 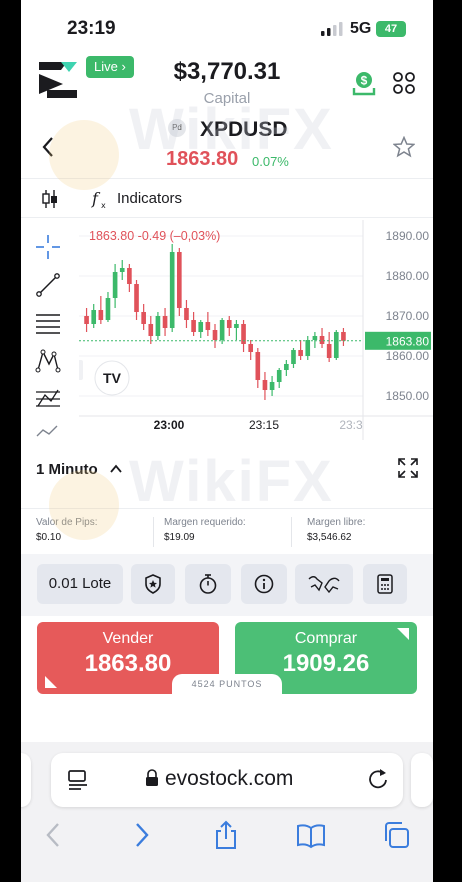 I want to click on timeframe-selector: 1 Minuto, so click(x=67, y=469).